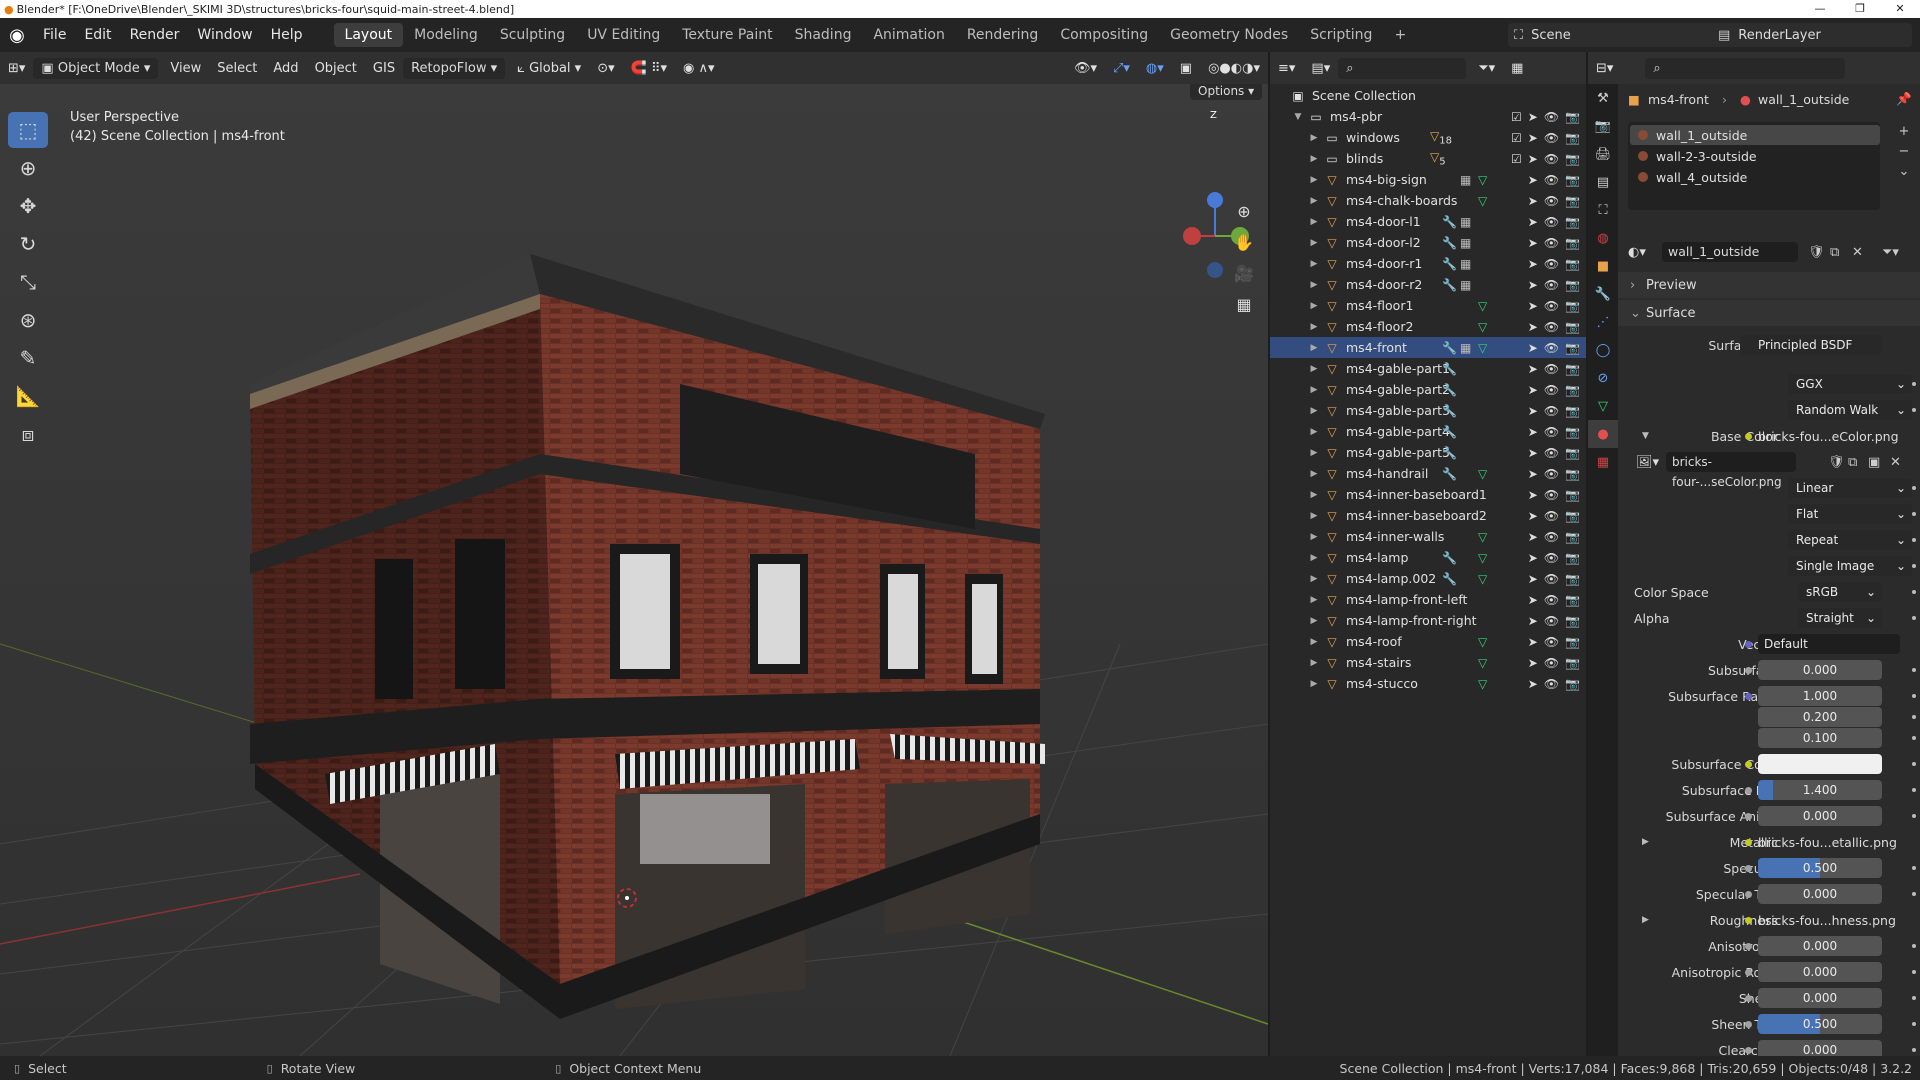 The width and height of the screenshot is (1920, 1080). I want to click on outliner-item: ▶ ▽ ms4-door-l2 🔧 ▦ ➤ 👁 📷, so click(1428, 242).